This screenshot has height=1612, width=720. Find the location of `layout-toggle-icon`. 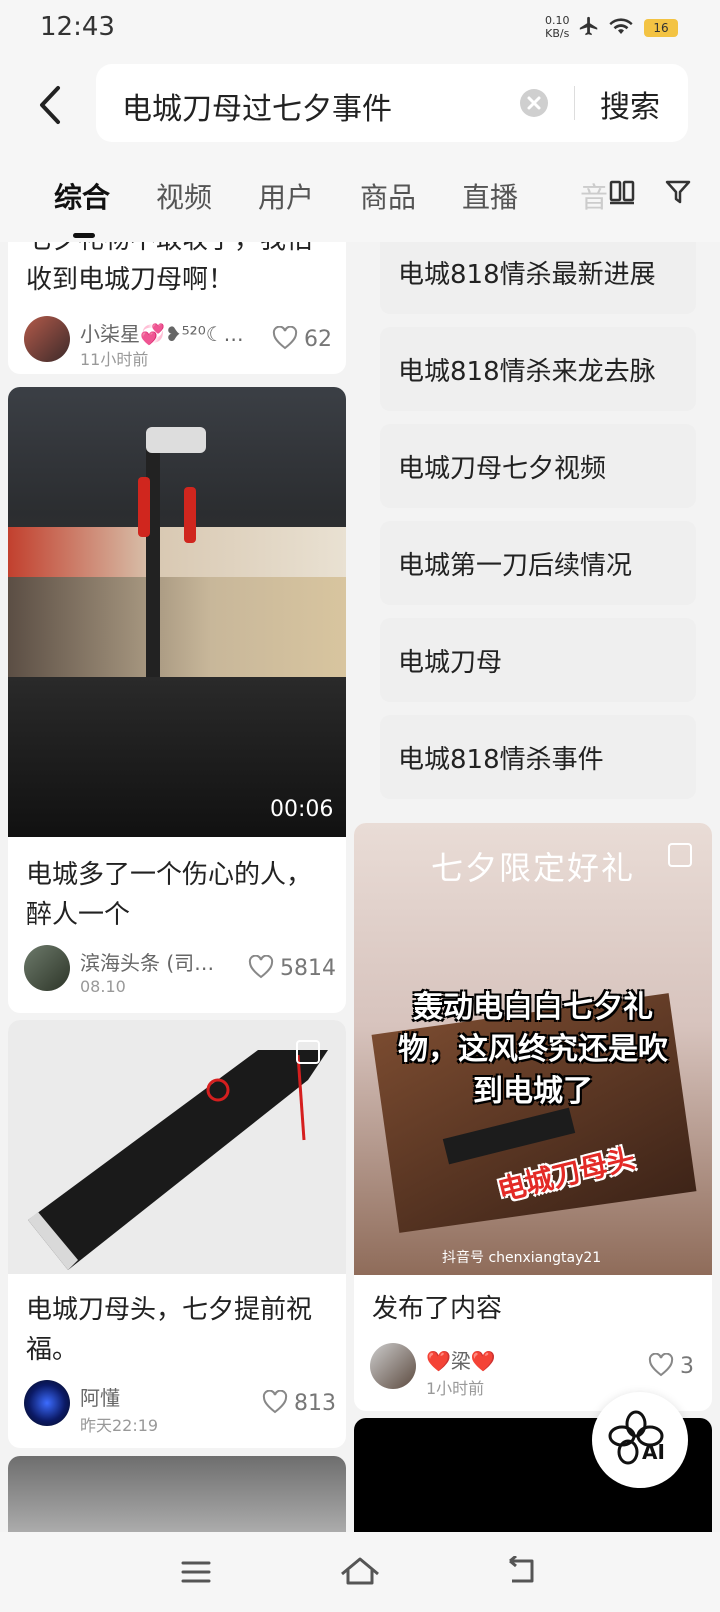

layout-toggle-icon is located at coordinates (622, 192).